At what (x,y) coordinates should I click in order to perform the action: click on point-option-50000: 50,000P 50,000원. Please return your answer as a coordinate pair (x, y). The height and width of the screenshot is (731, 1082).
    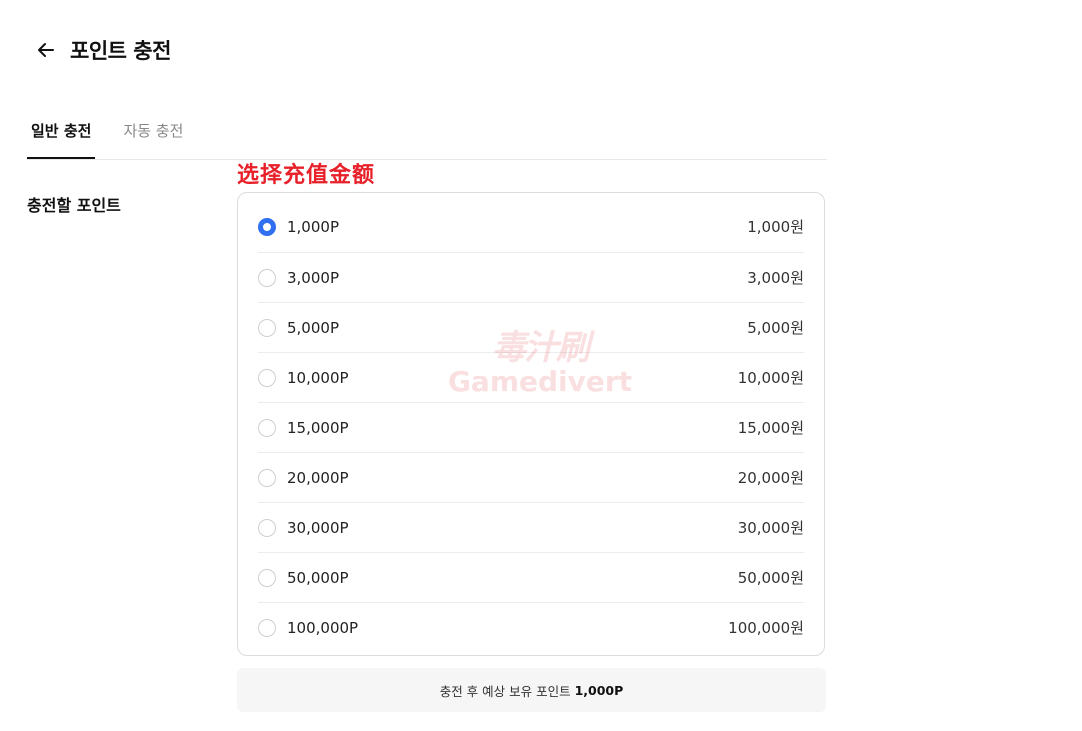
    Looking at the image, I should click on (531, 578).